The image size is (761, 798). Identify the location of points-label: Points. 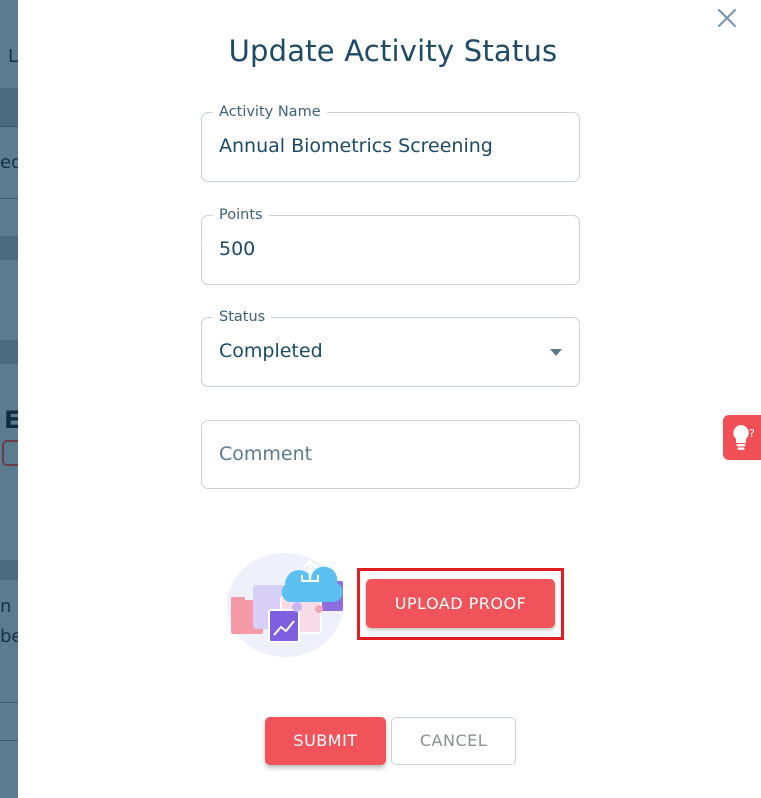
(241, 215).